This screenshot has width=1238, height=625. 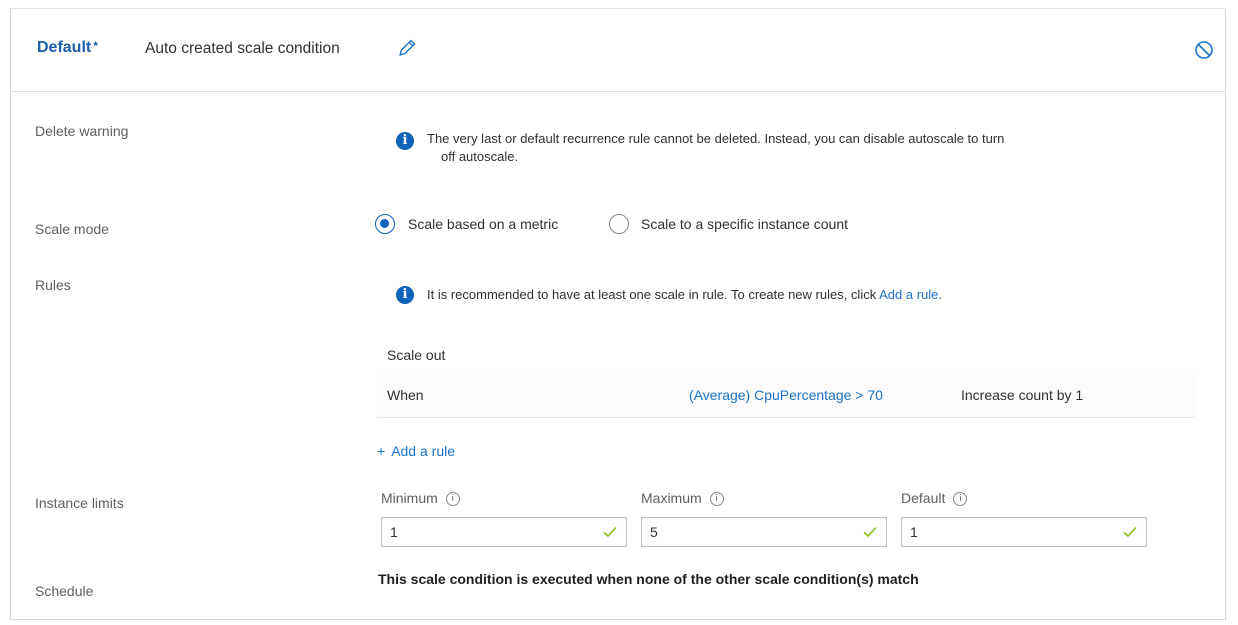 I want to click on radio-scale-metric-label: Scale based on a metric, so click(x=483, y=224).